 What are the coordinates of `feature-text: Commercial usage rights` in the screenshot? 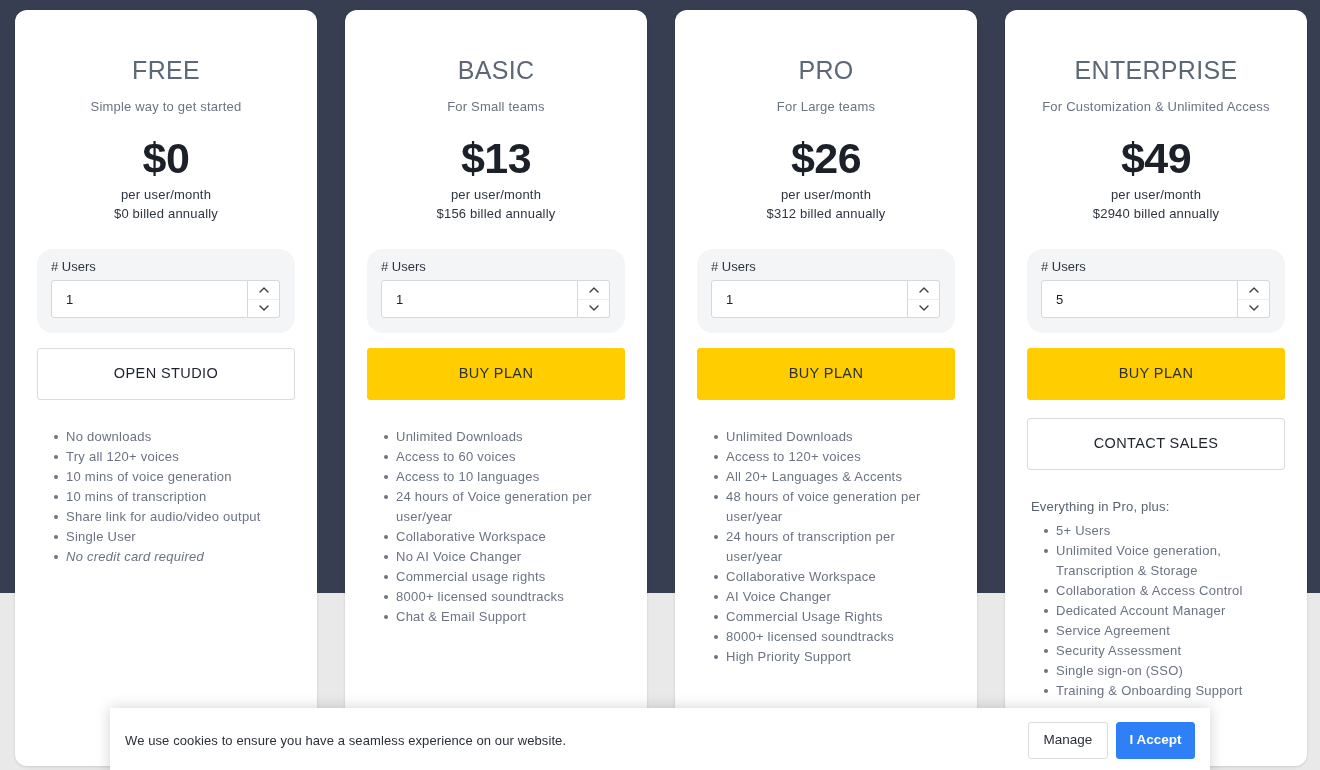 It's located at (471, 577).